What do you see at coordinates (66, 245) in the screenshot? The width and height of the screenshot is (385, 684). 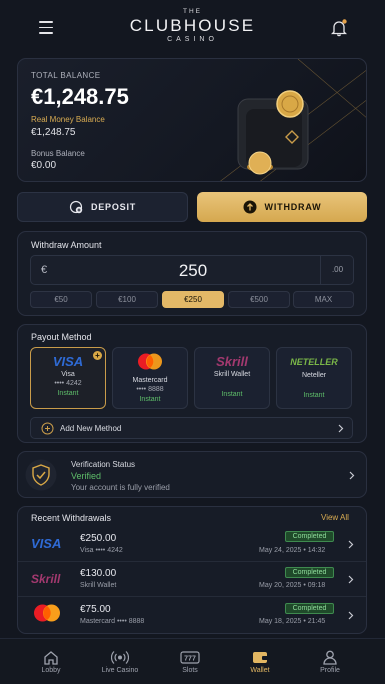 I see `withdraw-amount-title: Withdraw Amount` at bounding box center [66, 245].